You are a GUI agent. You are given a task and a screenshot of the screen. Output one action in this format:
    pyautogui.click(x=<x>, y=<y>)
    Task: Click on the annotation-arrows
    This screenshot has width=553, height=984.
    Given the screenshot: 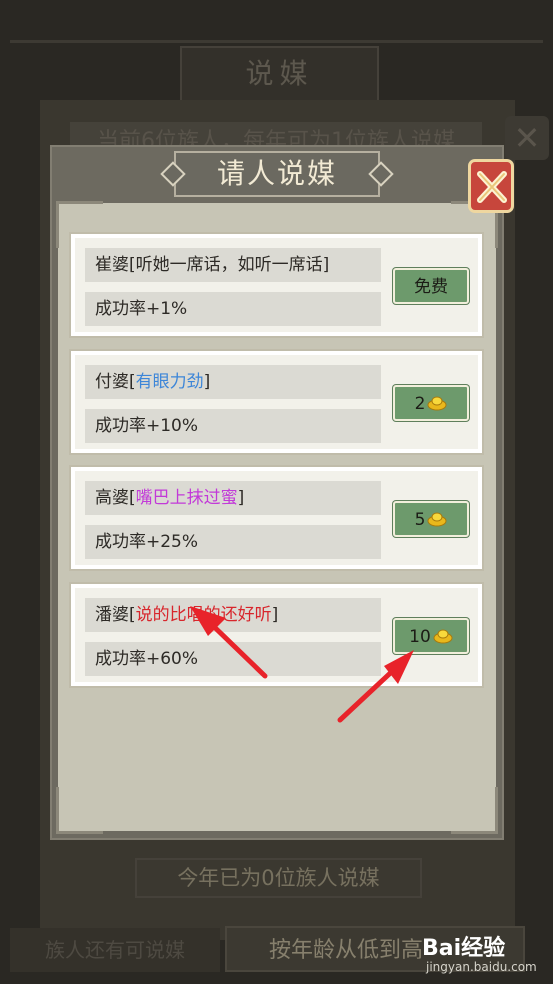 What is the action you would take?
    pyautogui.click(x=302, y=664)
    